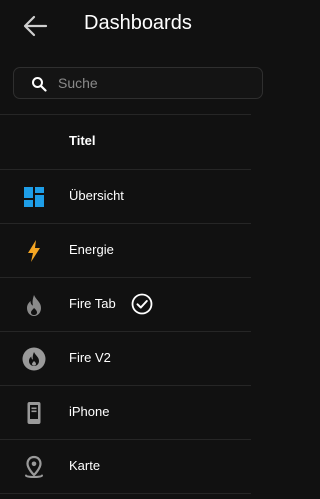  I want to click on table-row: Fire V2, so click(125, 358).